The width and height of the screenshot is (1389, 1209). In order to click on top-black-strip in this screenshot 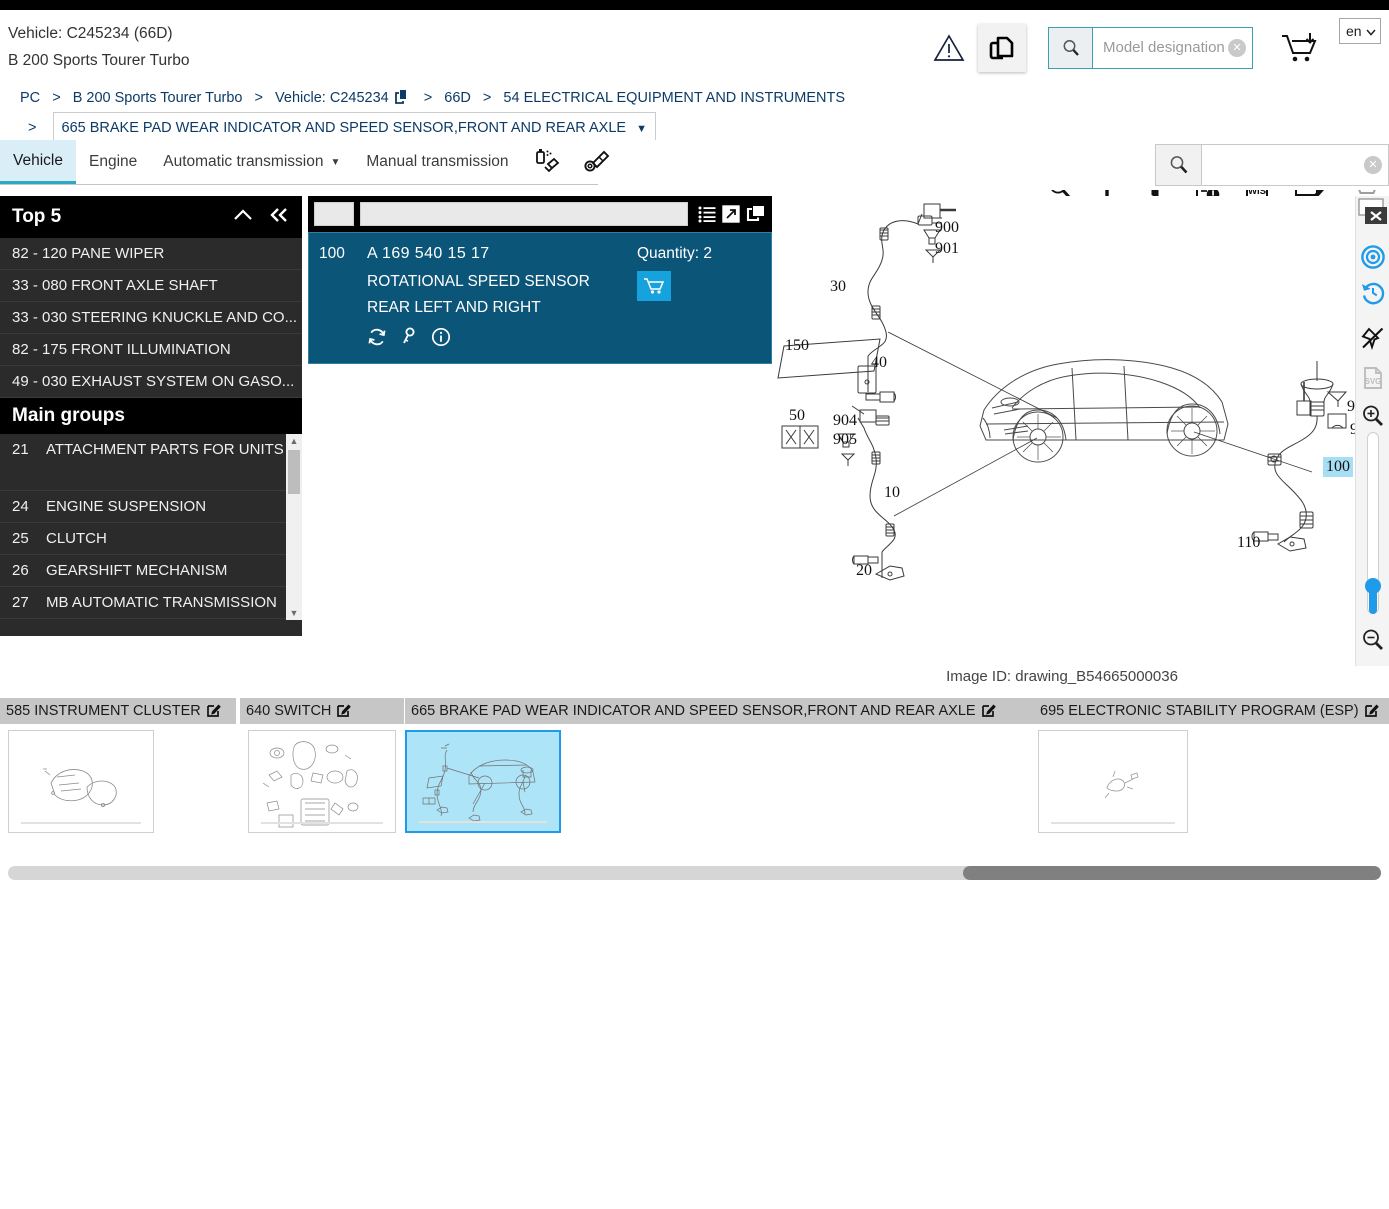, I will do `click(694, 5)`.